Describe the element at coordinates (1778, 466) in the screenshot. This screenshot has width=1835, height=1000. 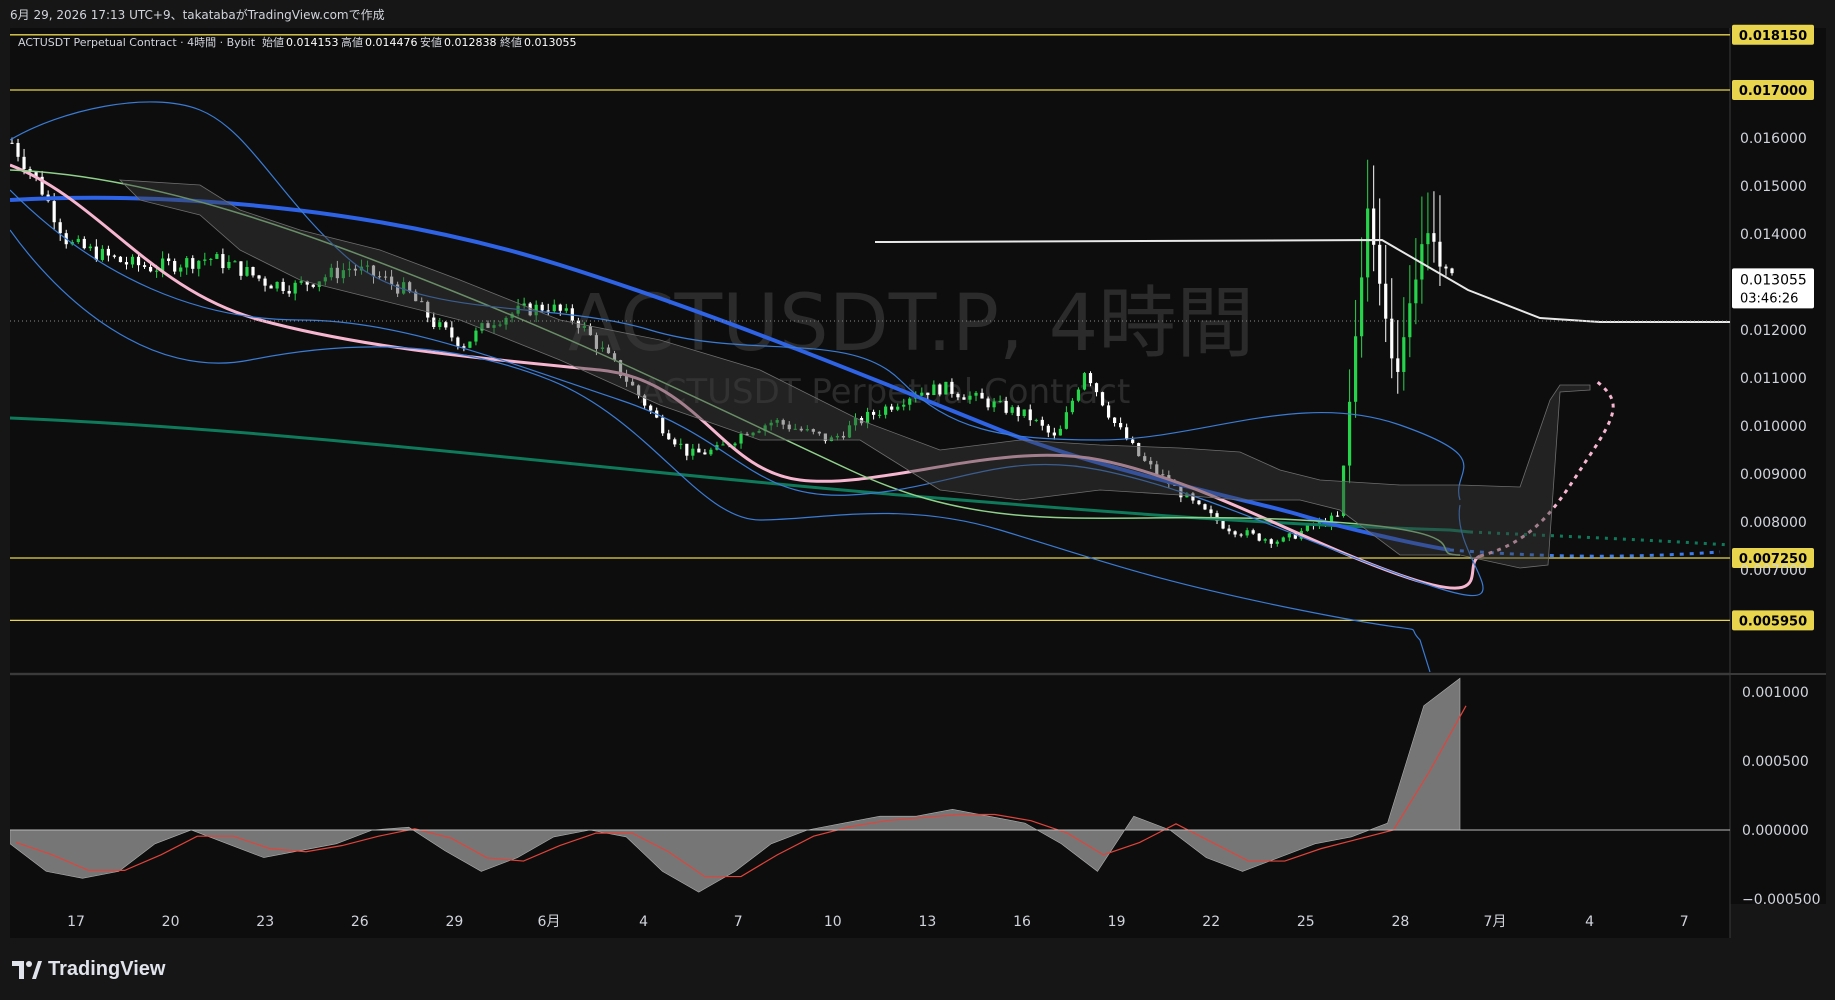
I see `price-axis` at that location.